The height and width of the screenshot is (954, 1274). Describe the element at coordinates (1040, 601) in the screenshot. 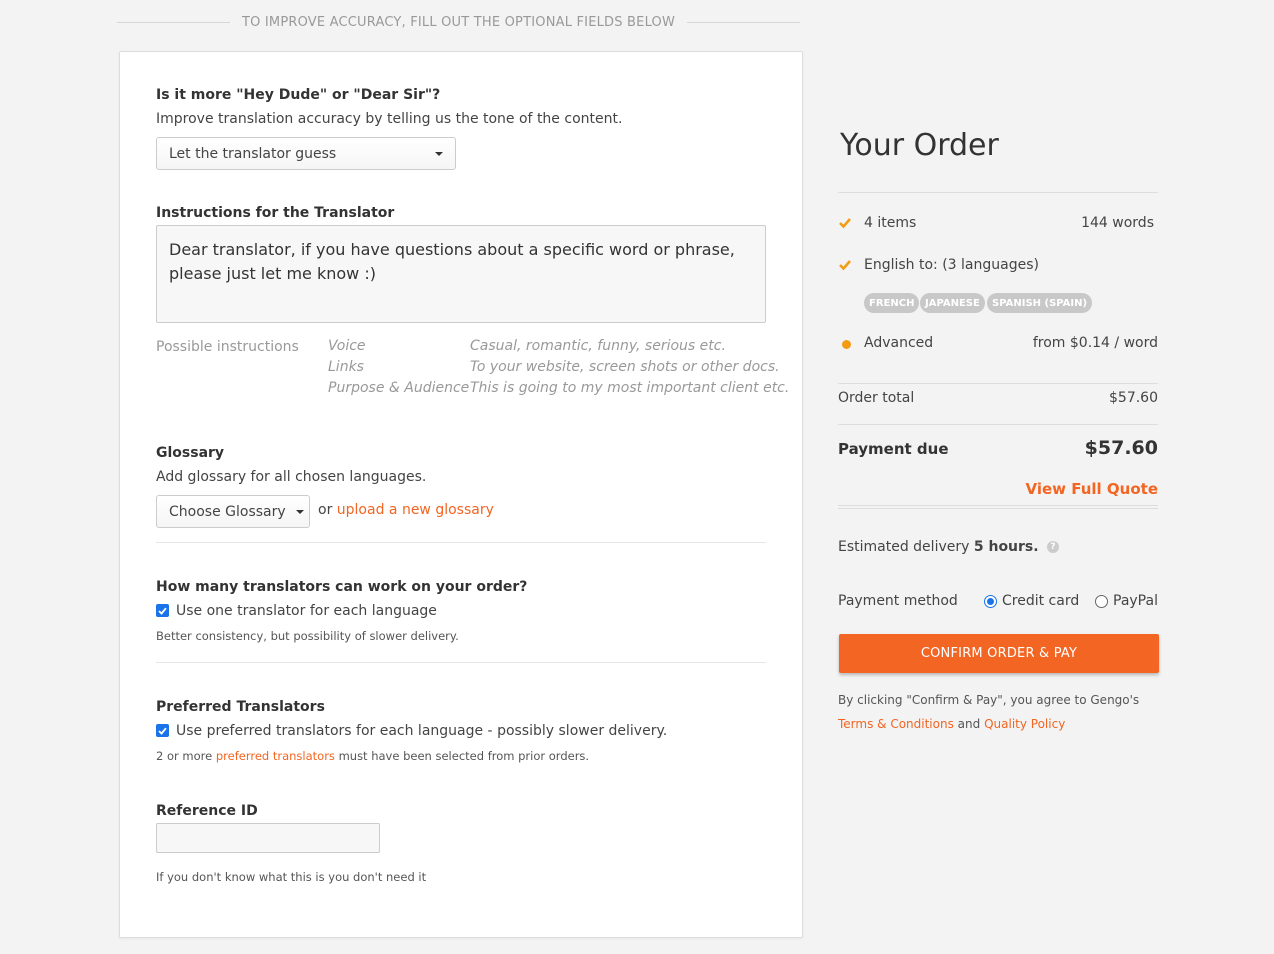

I see `credit-card-label: Credit card` at that location.